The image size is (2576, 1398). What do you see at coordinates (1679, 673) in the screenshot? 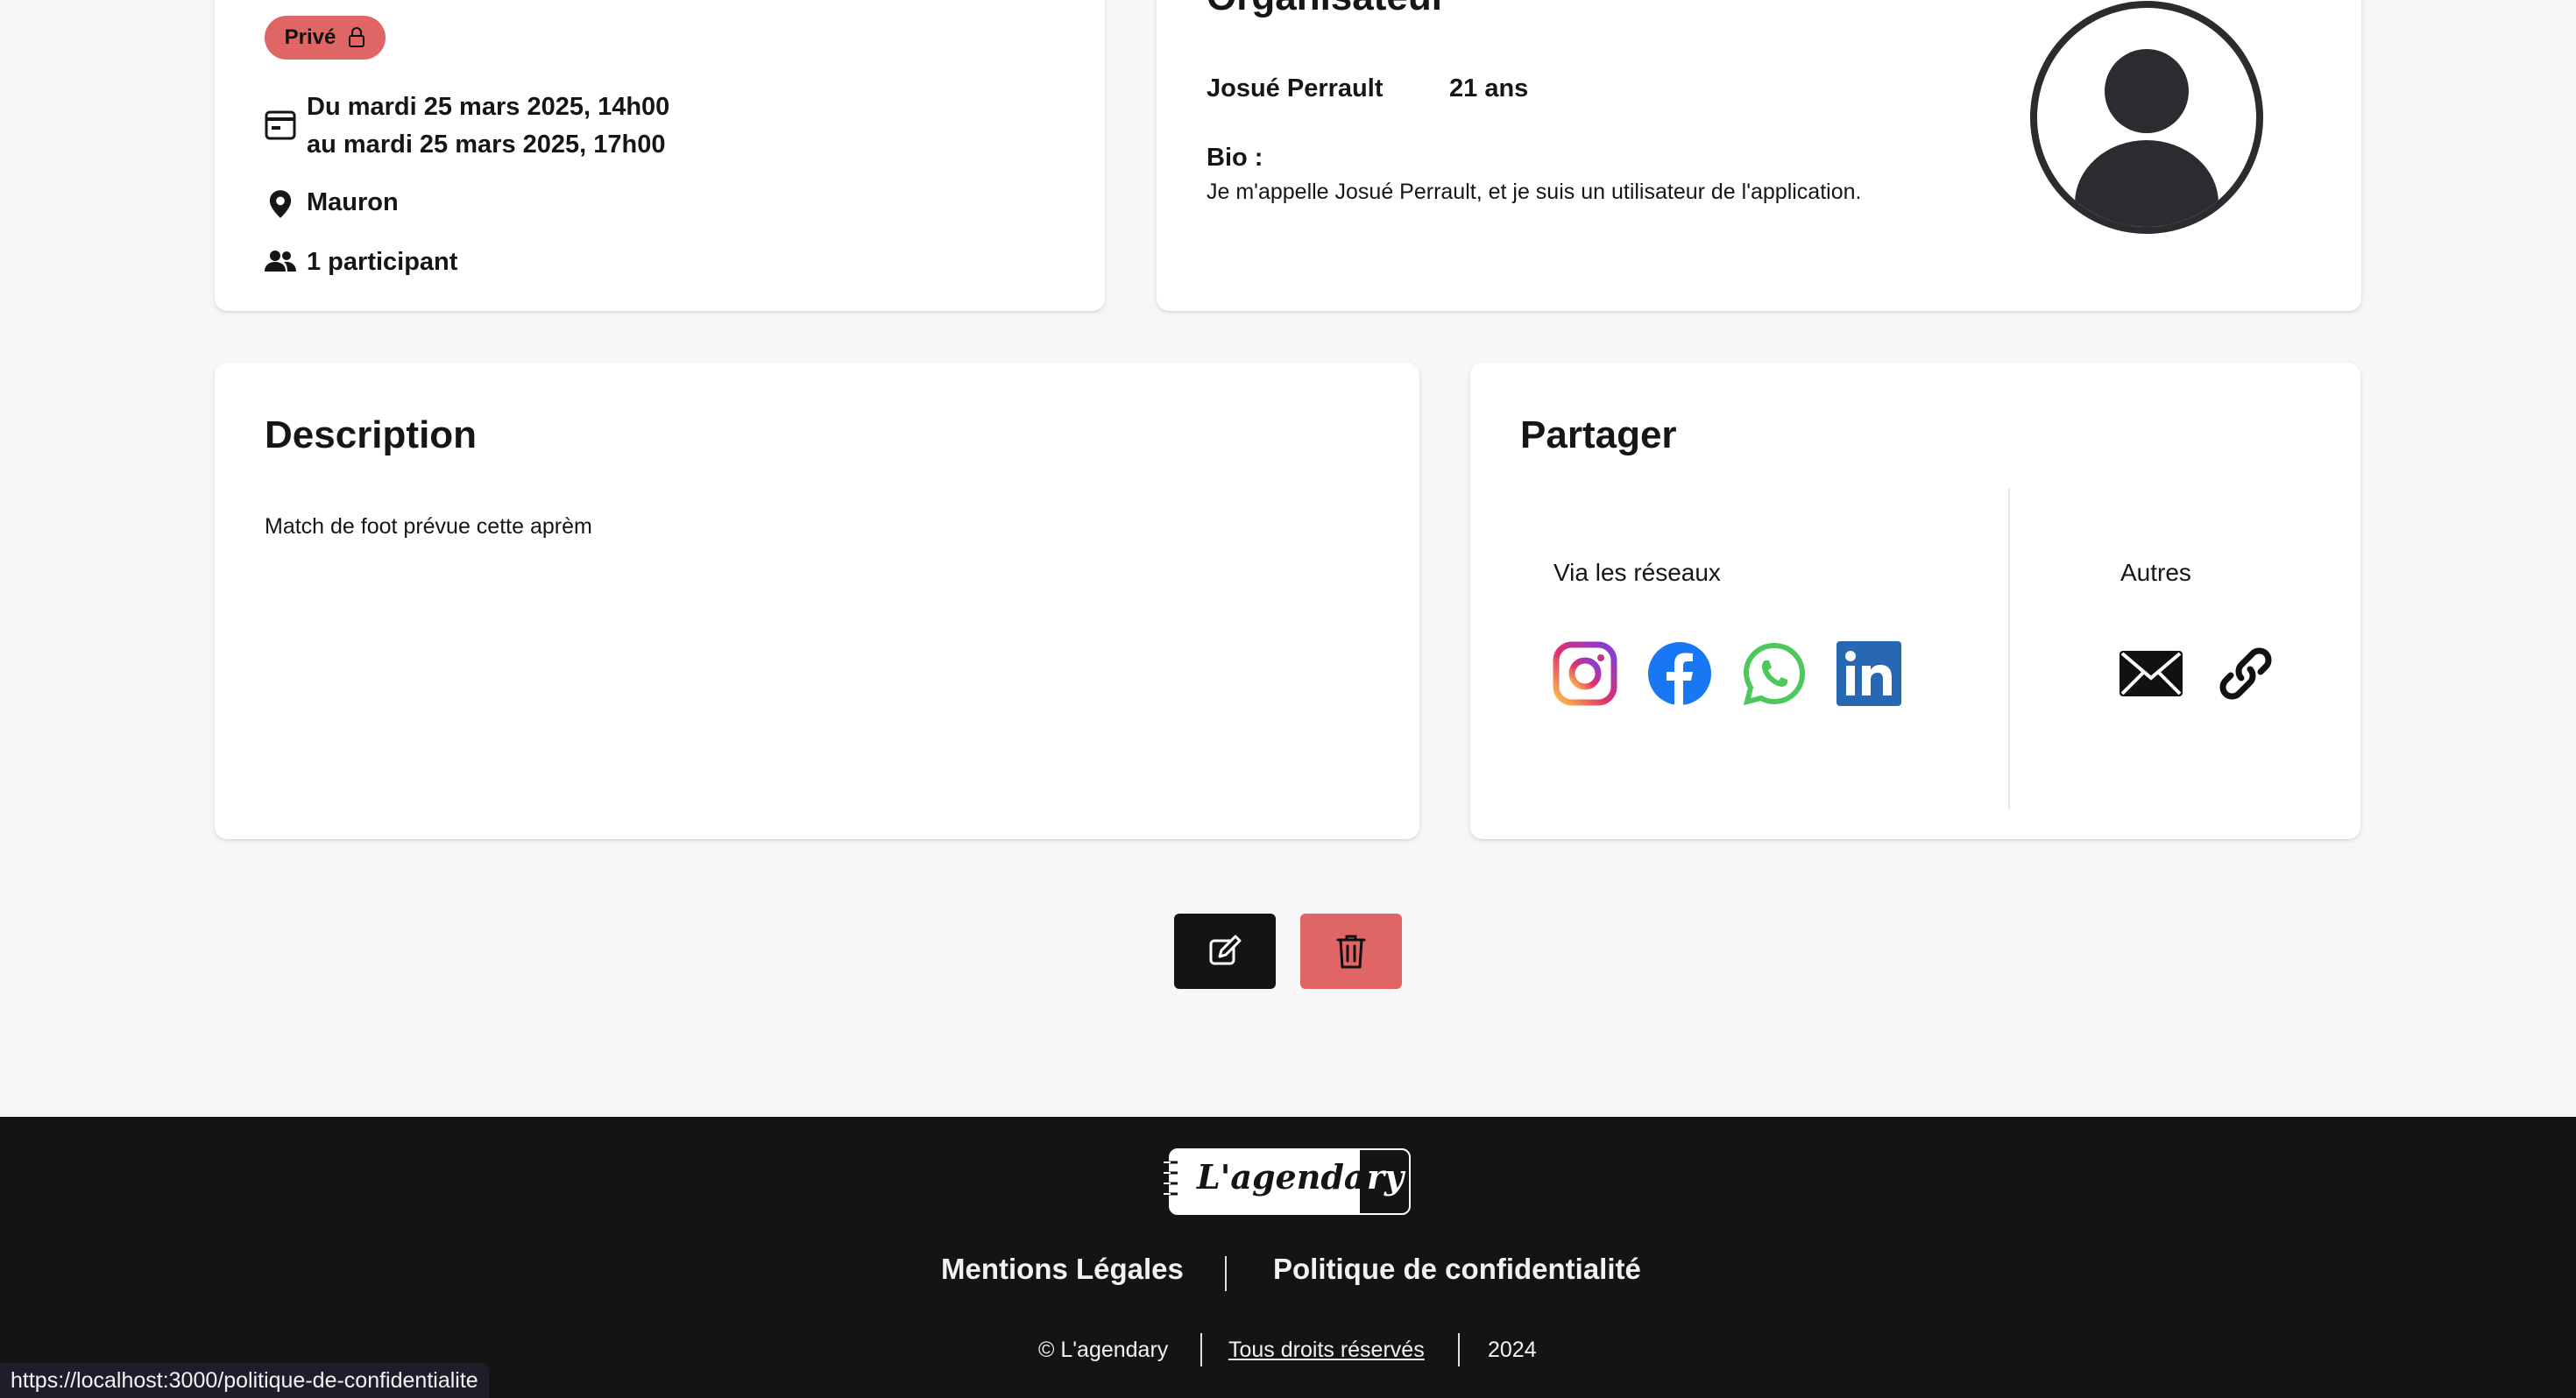
I see `facebook-icon` at bounding box center [1679, 673].